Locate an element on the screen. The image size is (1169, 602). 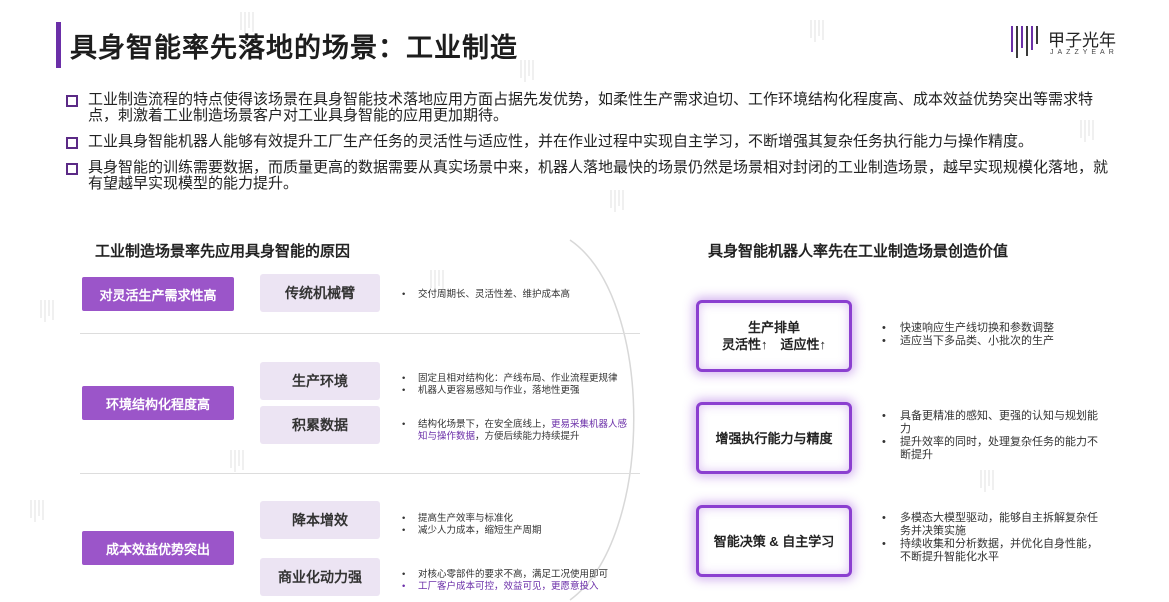
item-notes: 交付周期长、灵活性差、维护成本高 is located at coordinates (520, 295).